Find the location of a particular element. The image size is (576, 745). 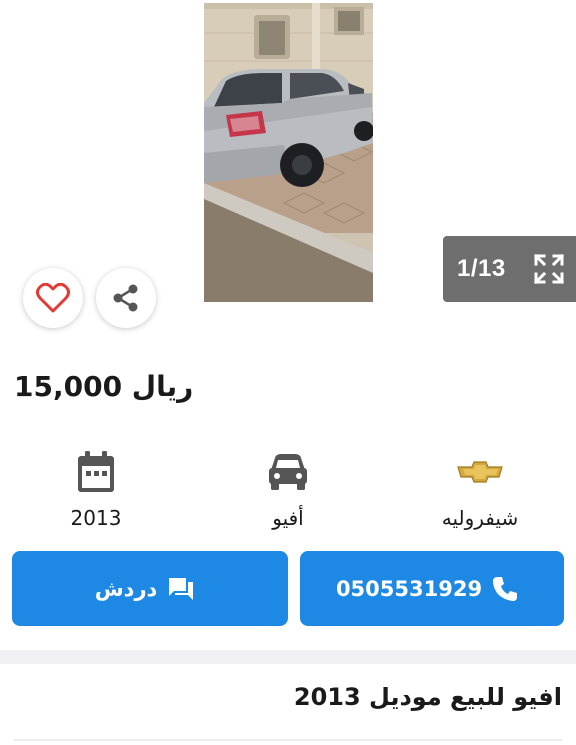

fullscreen-button is located at coordinates (549, 269).